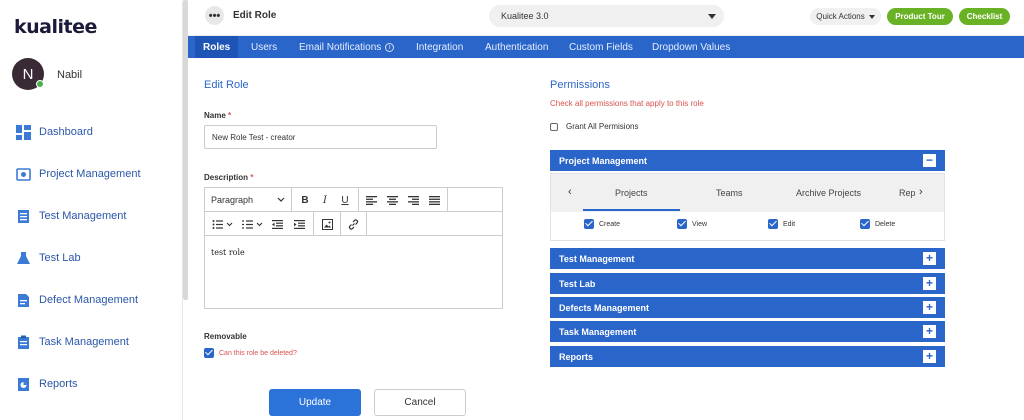 Image resolution: width=1024 pixels, height=420 pixels. Describe the element at coordinates (602, 224) in the screenshot. I see `perm-create: Create` at that location.